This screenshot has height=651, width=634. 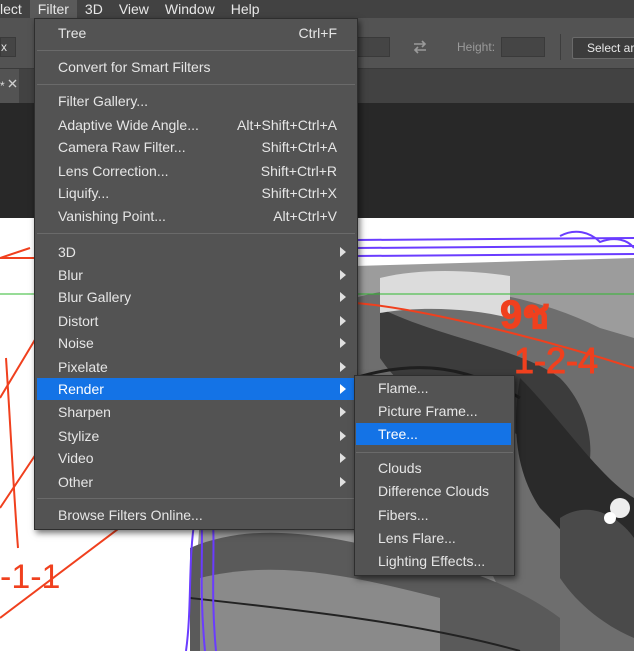 I want to click on sketch-text-top: 9ช, so click(x=524, y=315).